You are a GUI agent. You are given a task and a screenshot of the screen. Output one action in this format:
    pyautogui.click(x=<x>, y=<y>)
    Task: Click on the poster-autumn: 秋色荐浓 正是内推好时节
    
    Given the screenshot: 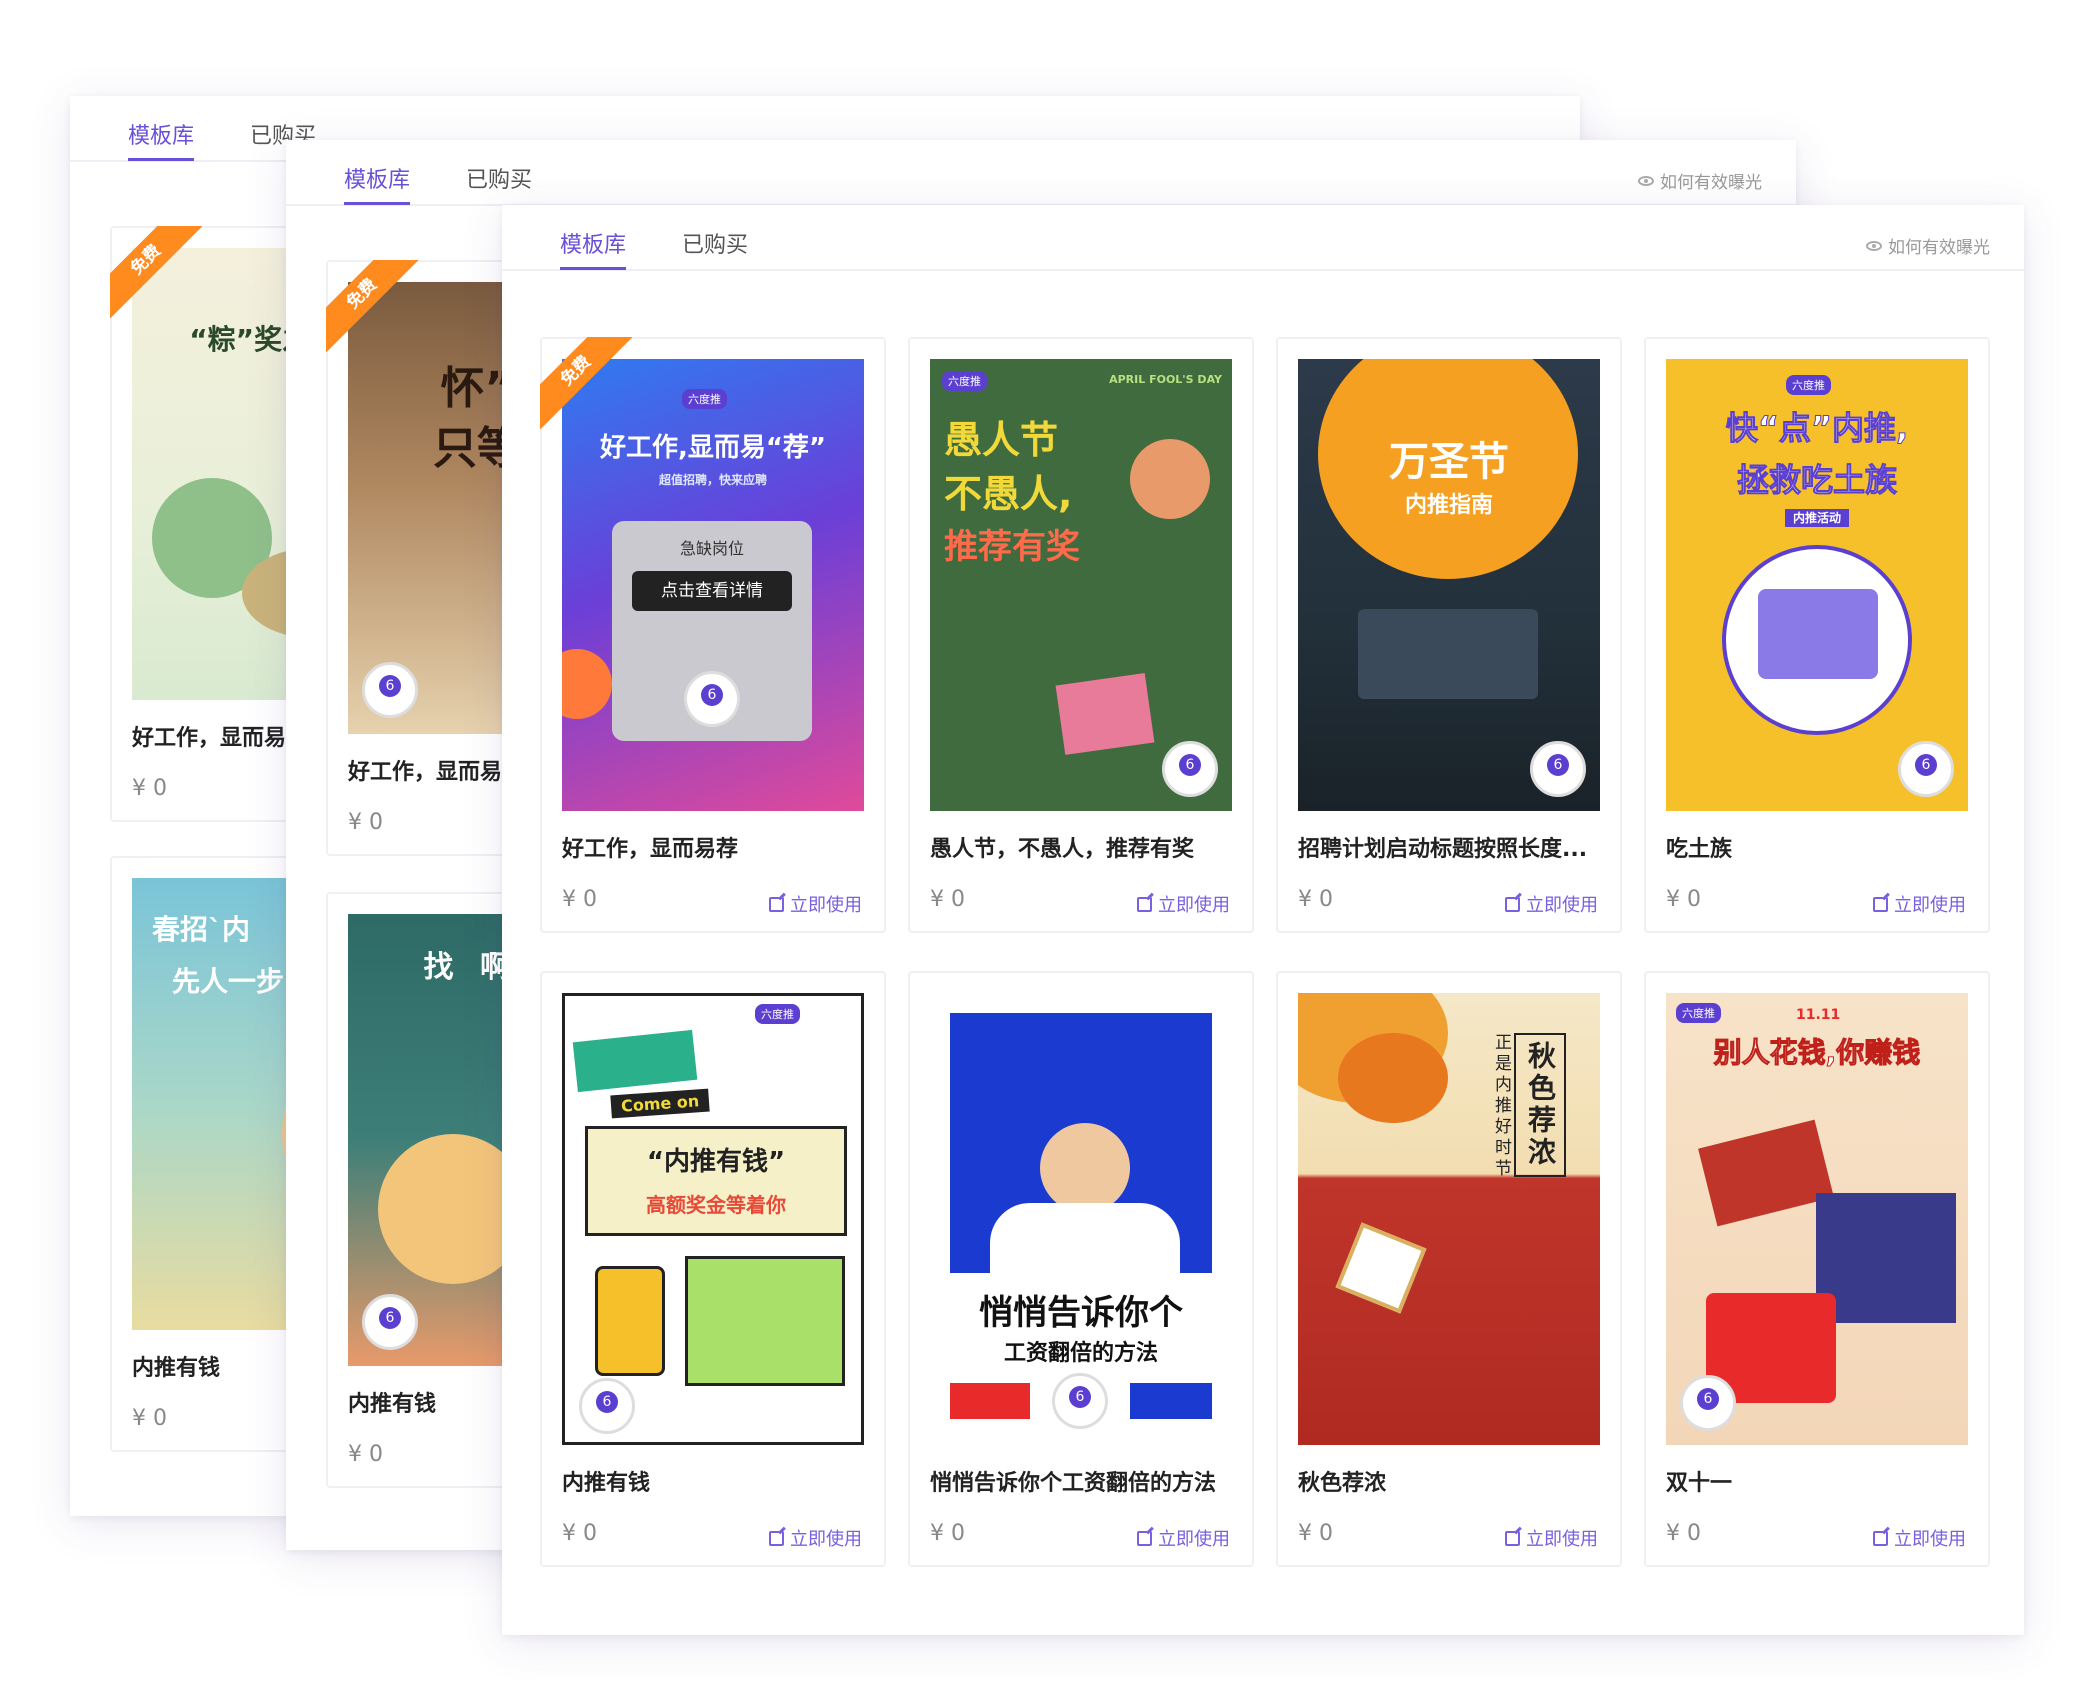 What is the action you would take?
    pyautogui.click(x=1449, y=1219)
    